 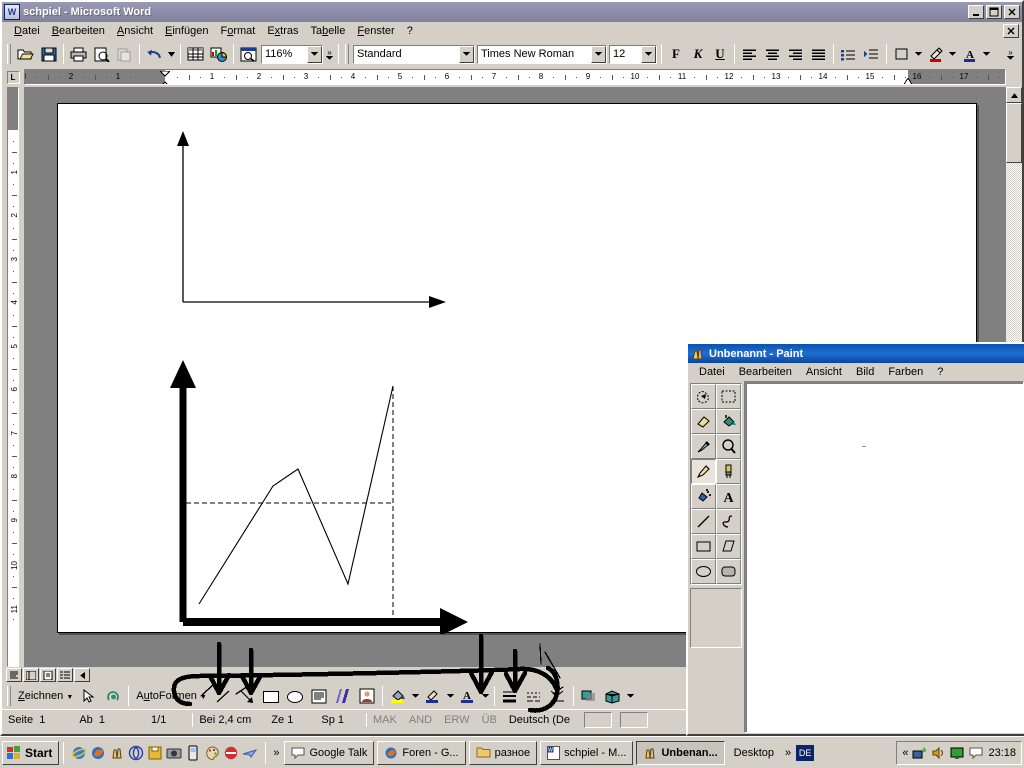 What do you see at coordinates (795, 54) in the screenshot?
I see `align-right-icon` at bounding box center [795, 54].